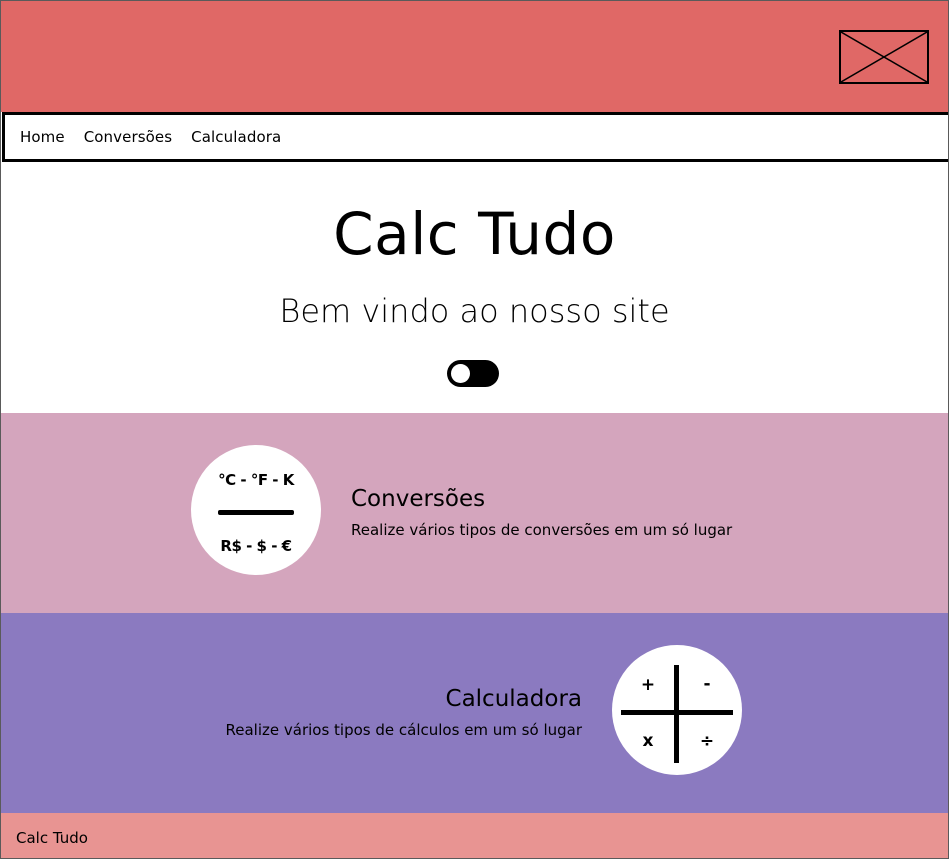 This screenshot has height=859, width=949. I want to click on calculator-title: Calculadora, so click(514, 699).